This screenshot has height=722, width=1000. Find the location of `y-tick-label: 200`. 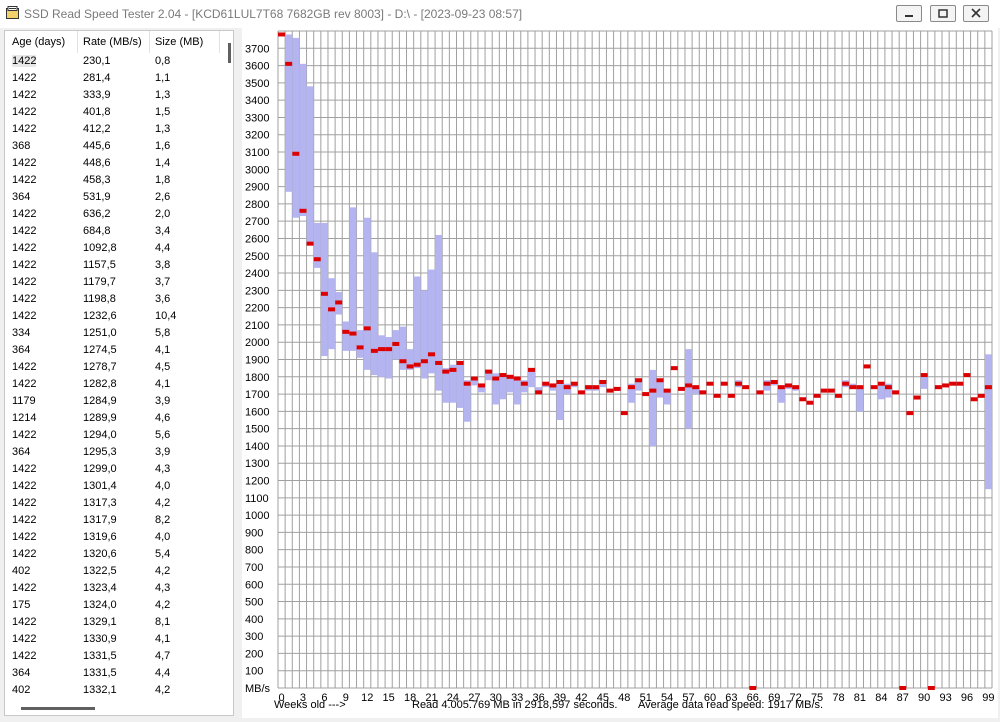

y-tick-label: 200 is located at coordinates (254, 654).